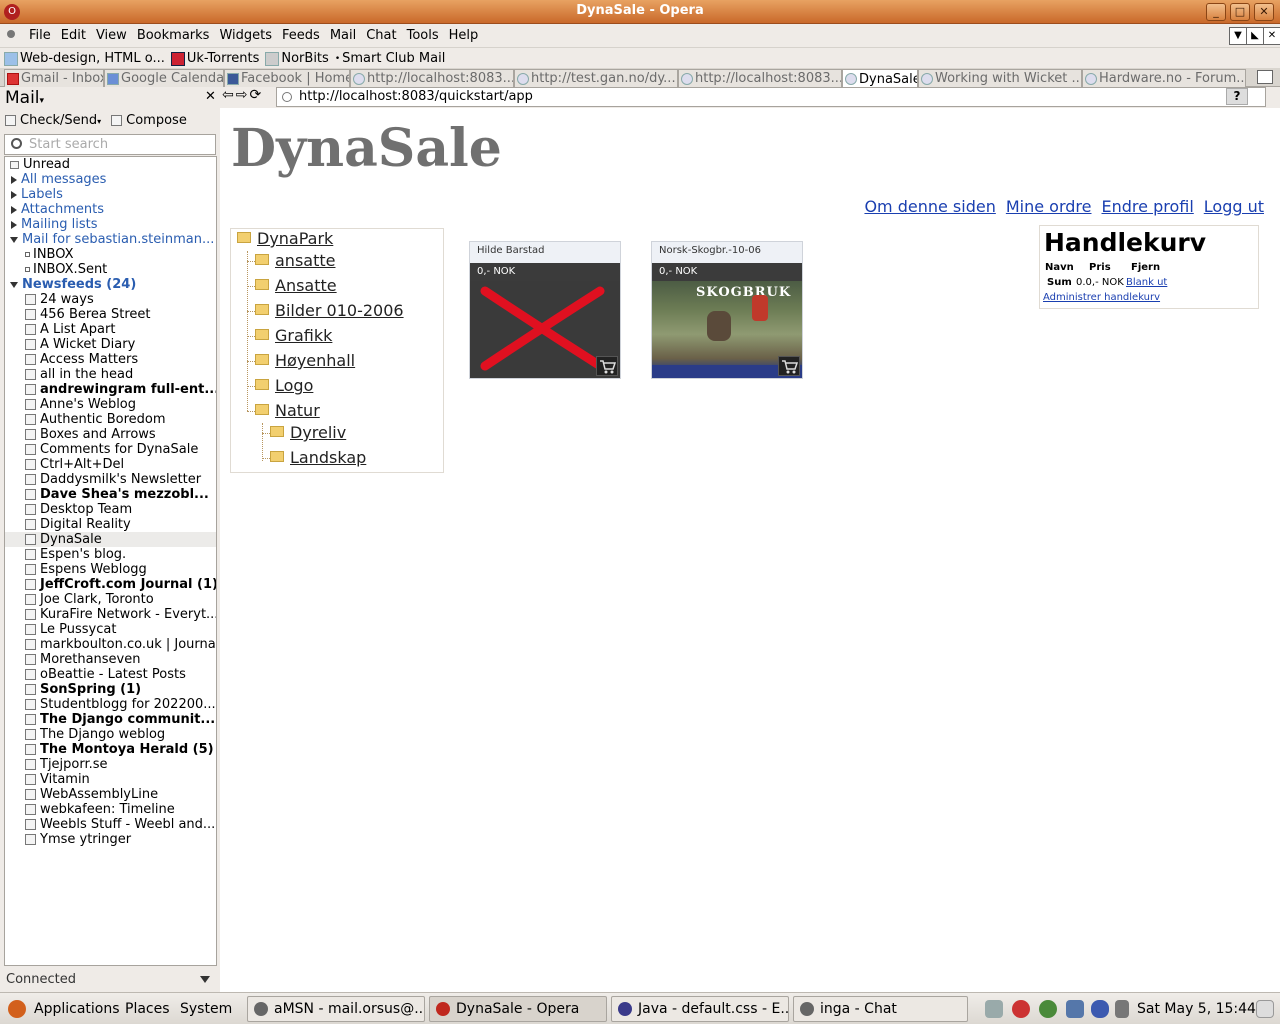 The height and width of the screenshot is (1024, 1280). Describe the element at coordinates (110, 254) in the screenshot. I see `mail-list-item: INBOX` at that location.